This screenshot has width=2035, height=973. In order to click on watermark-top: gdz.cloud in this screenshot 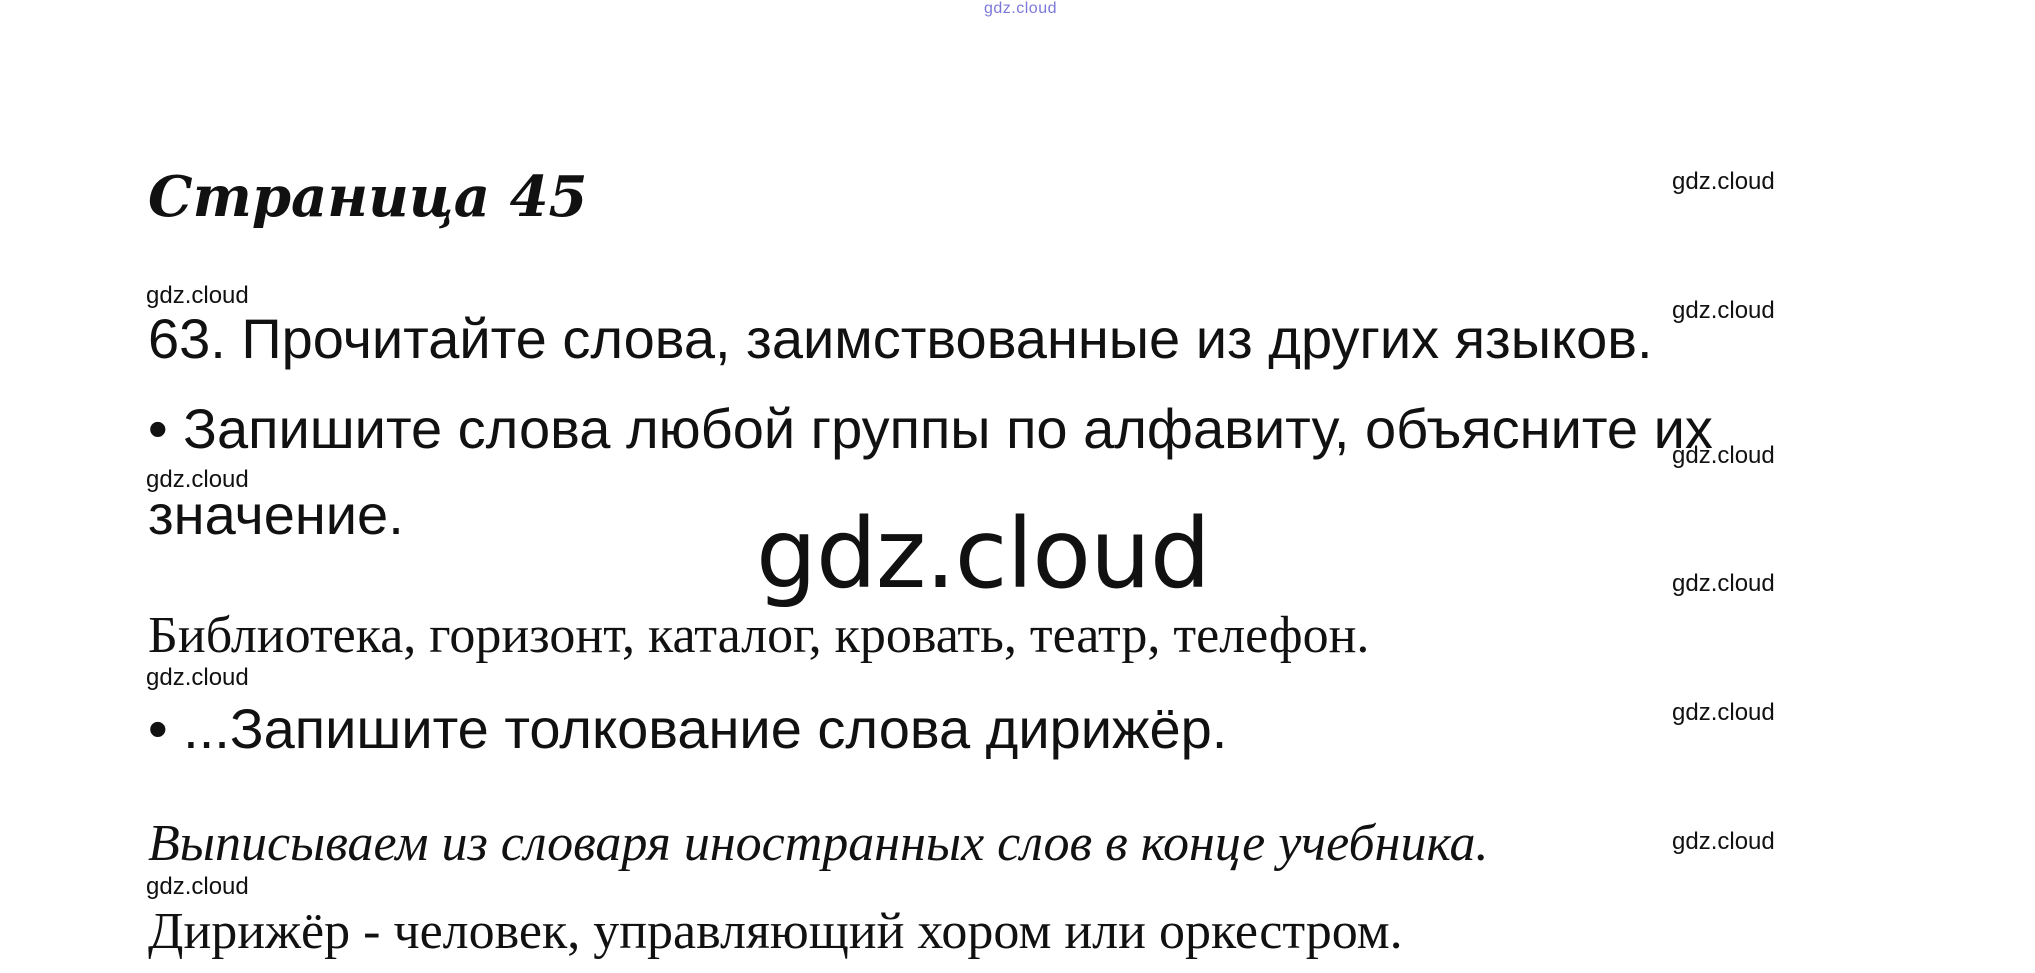, I will do `click(1020, 8)`.